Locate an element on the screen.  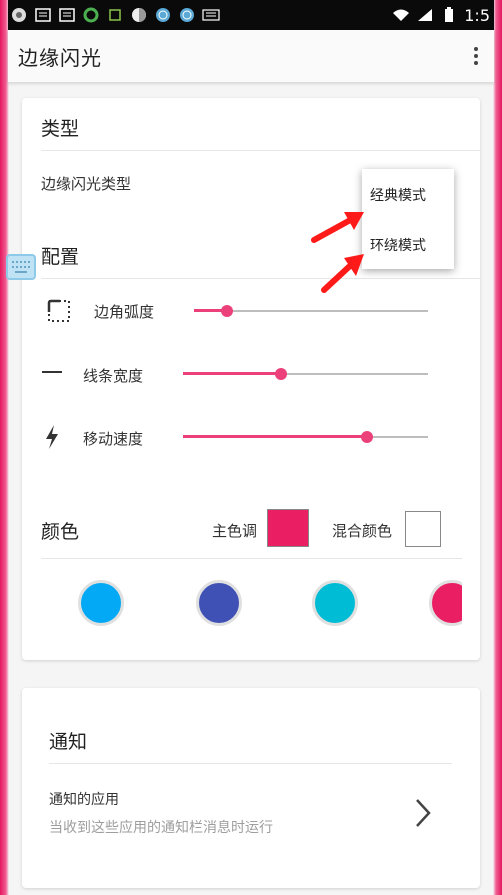
chevron-right-icon is located at coordinates (423, 815).